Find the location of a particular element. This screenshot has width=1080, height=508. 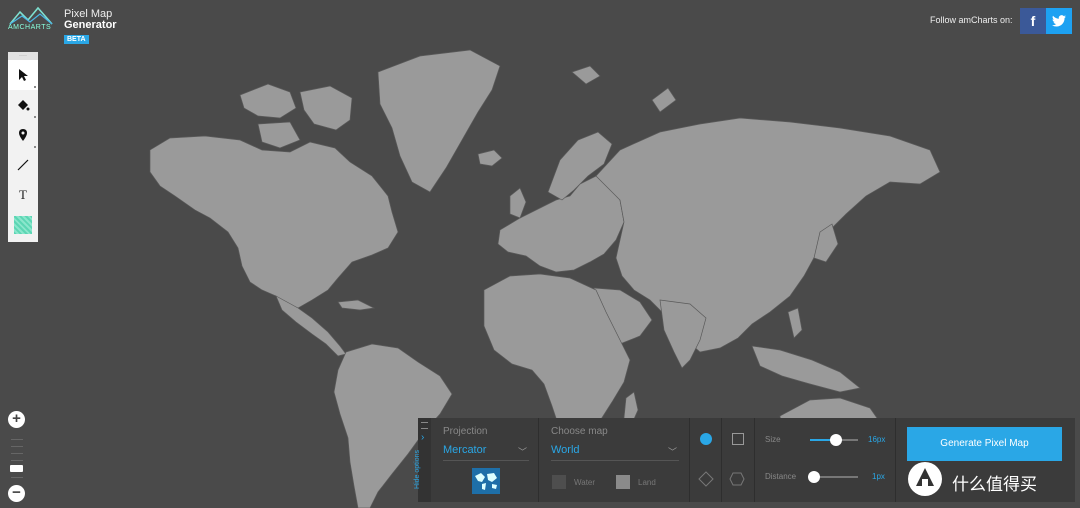

greenland is located at coordinates (439, 121).